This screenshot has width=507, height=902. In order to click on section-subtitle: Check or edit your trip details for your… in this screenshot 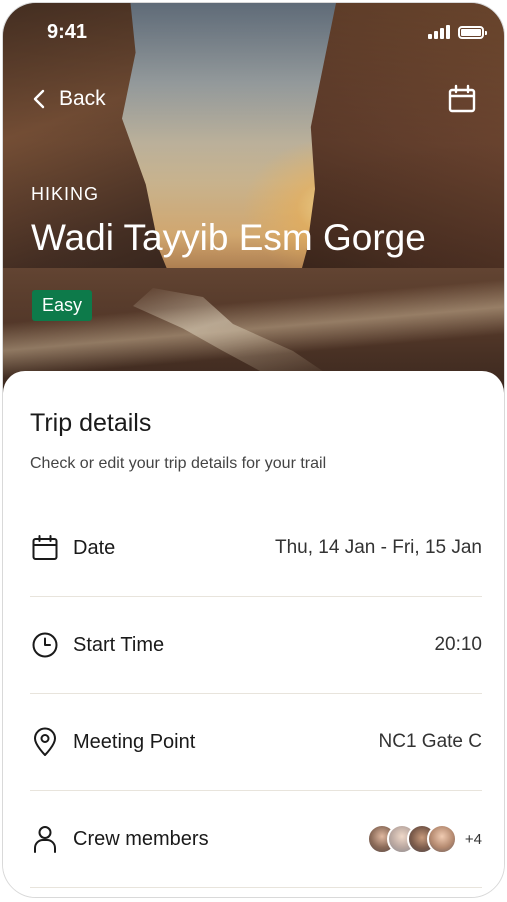, I will do `click(178, 463)`.